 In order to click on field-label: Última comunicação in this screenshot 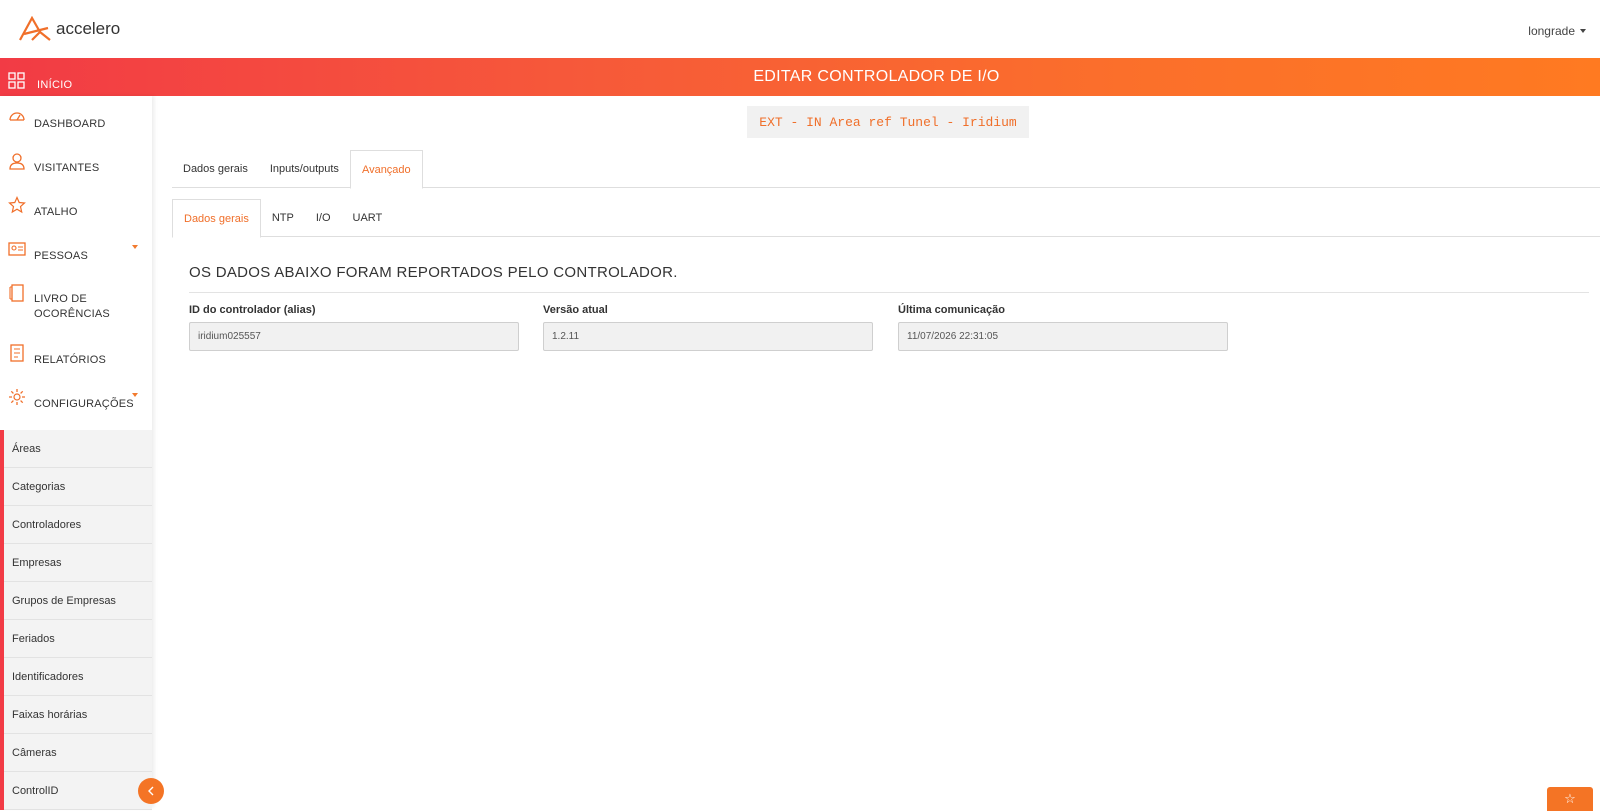, I will do `click(951, 310)`.